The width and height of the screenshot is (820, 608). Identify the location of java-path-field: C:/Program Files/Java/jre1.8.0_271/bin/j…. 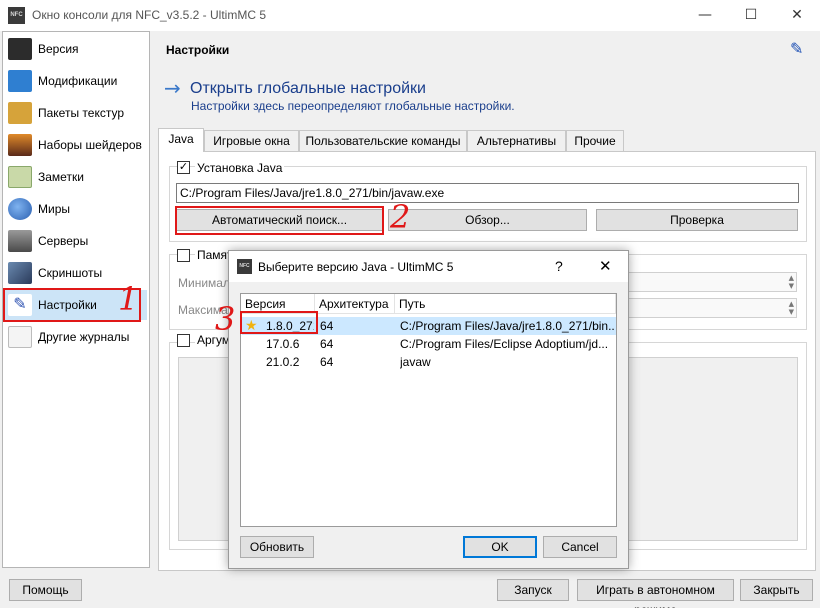
(487, 193).